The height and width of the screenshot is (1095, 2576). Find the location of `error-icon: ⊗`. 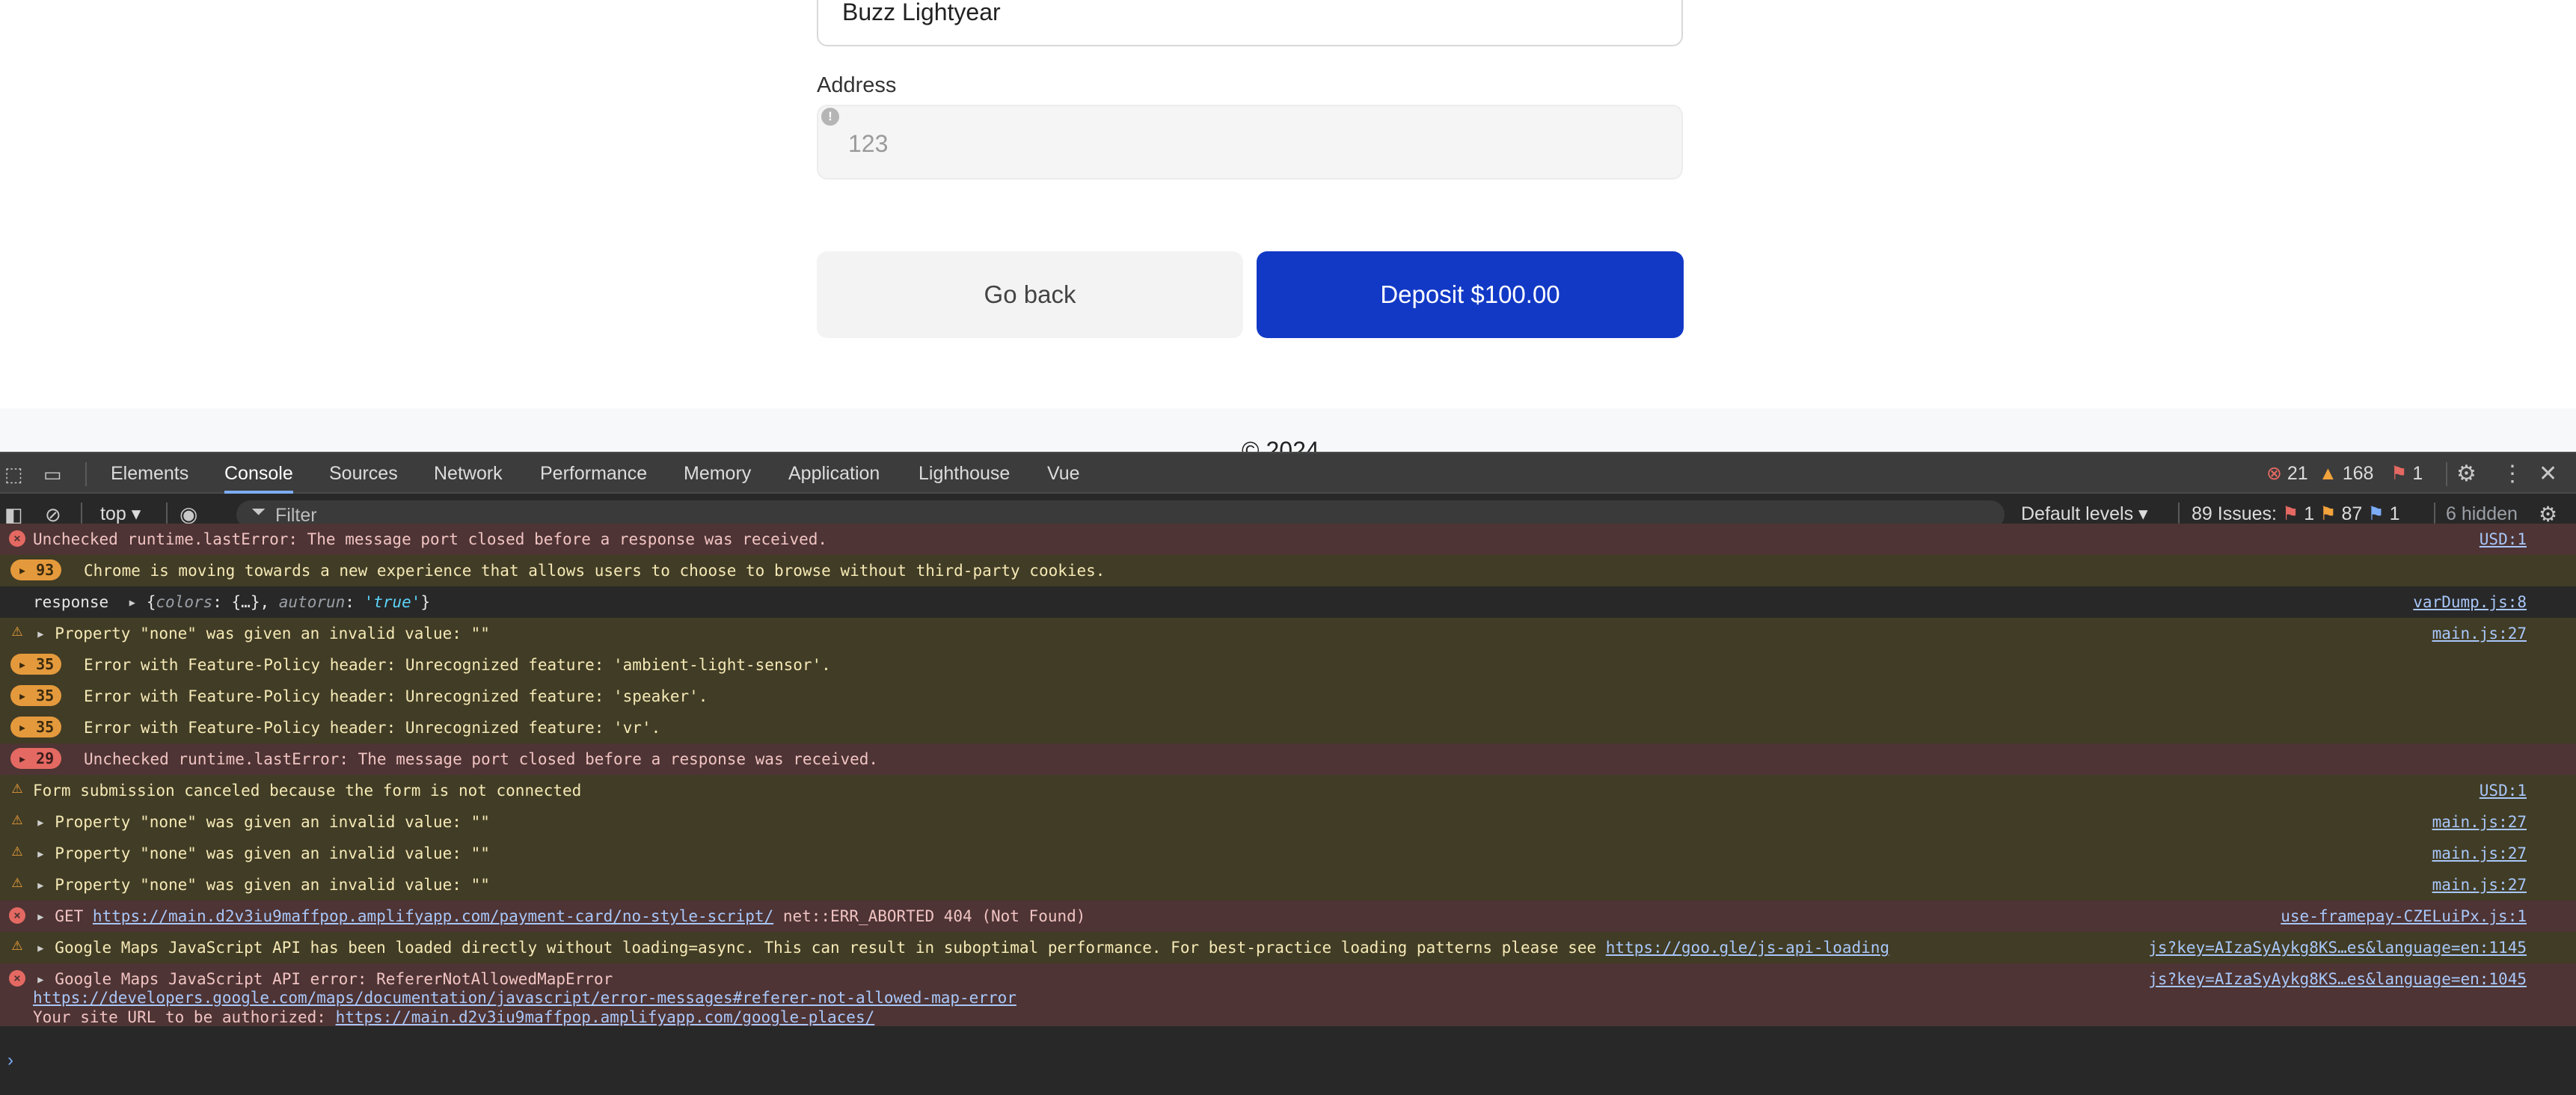

error-icon: ⊗ is located at coordinates (2274, 473).